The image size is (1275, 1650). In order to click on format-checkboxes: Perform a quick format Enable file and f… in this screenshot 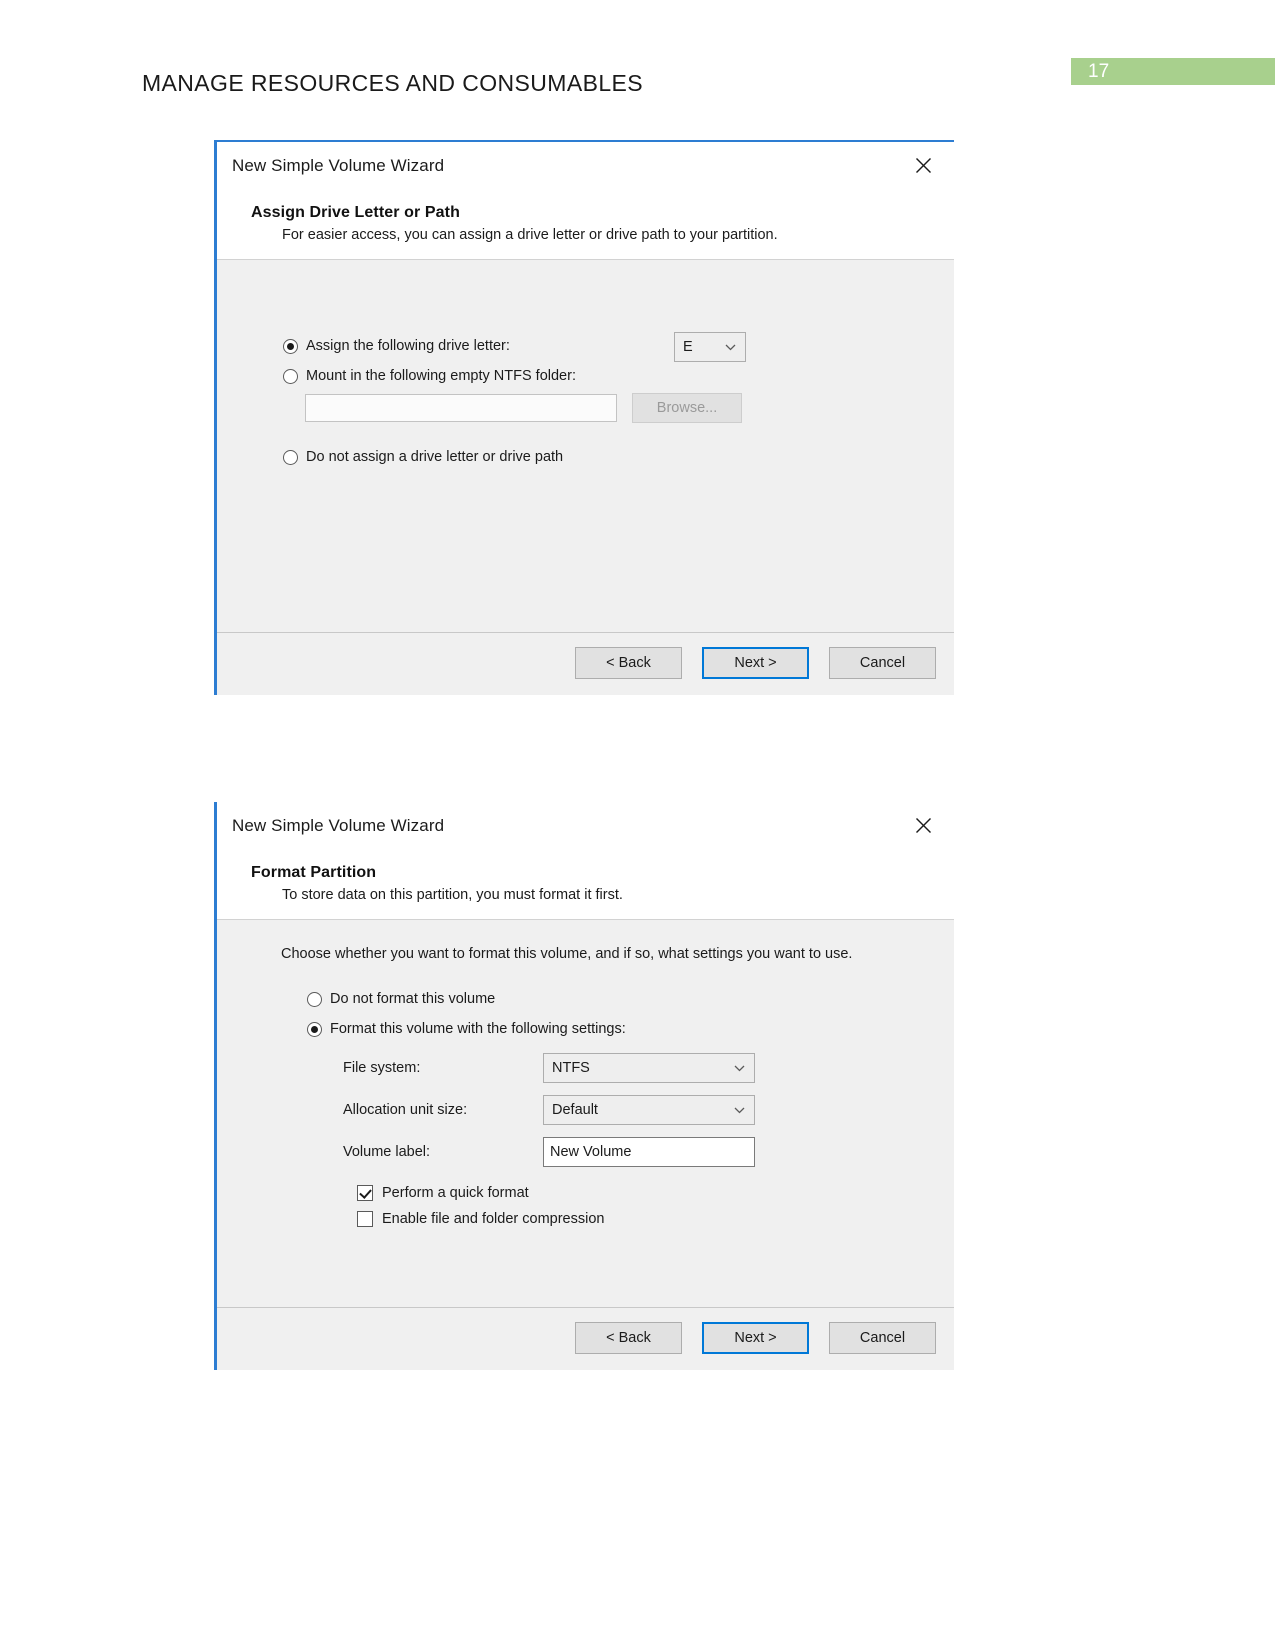, I will do `click(630, 1203)`.